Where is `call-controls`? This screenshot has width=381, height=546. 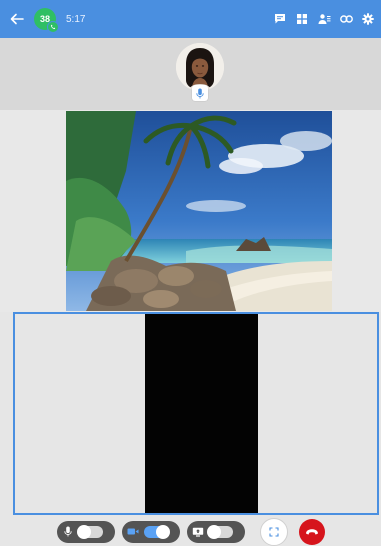
call-controls is located at coordinates (190, 531).